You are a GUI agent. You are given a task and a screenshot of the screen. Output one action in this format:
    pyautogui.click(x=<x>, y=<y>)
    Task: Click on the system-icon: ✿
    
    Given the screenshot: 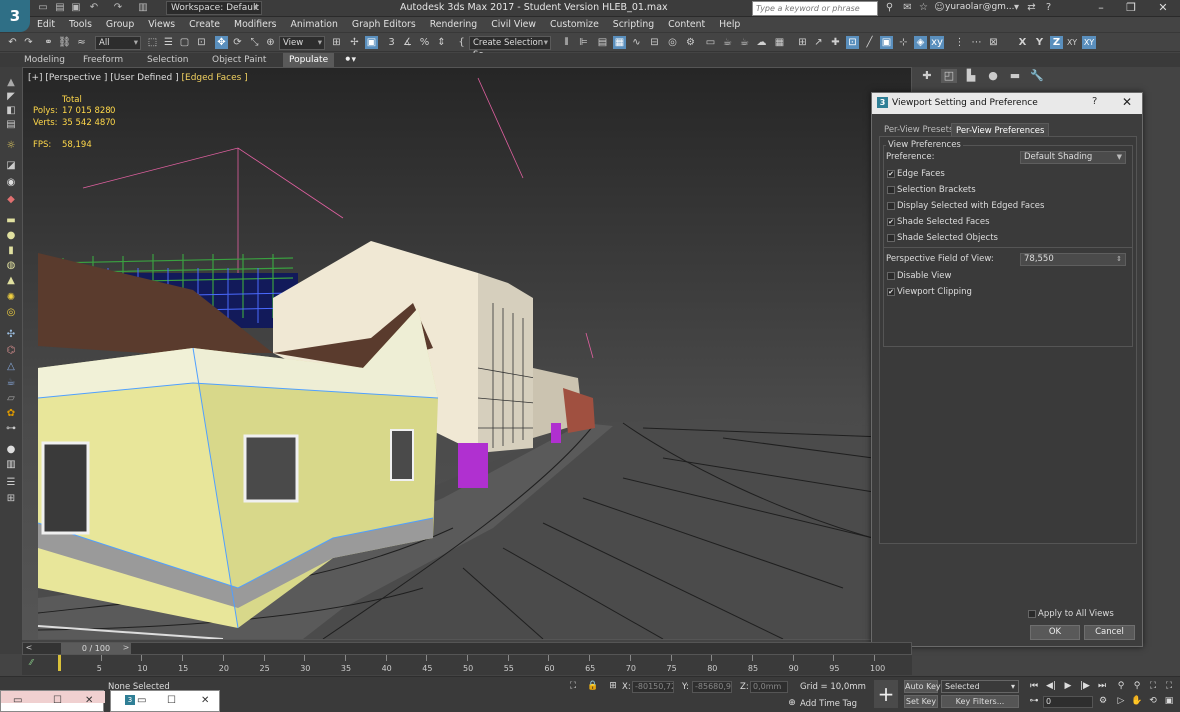 What is the action you would take?
    pyautogui.click(x=11, y=414)
    